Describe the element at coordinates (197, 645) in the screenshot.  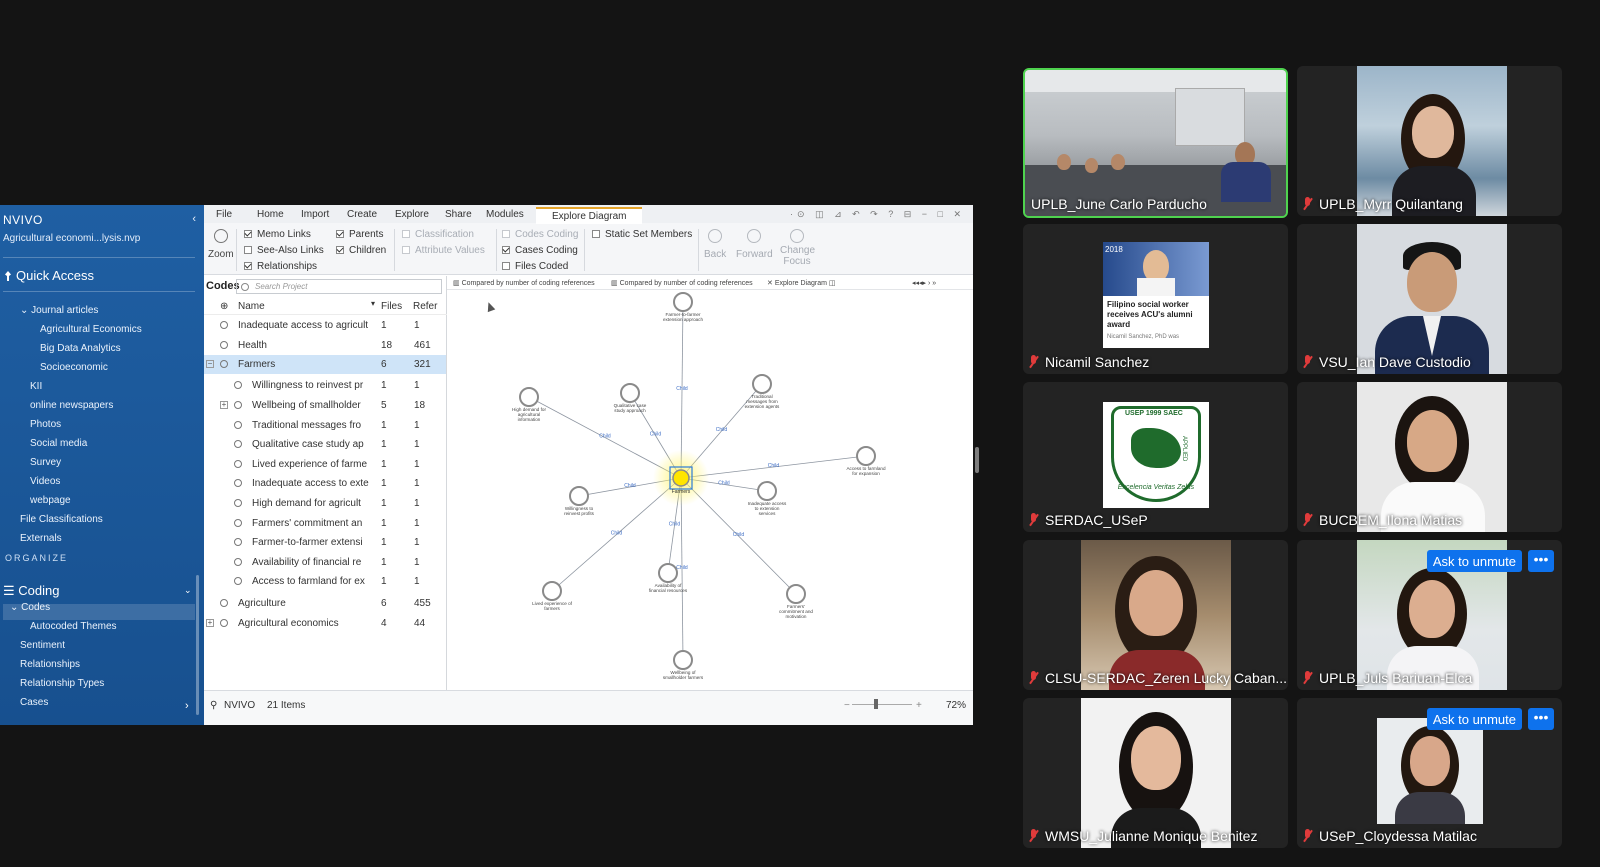
I see `nav-scrollbar` at that location.